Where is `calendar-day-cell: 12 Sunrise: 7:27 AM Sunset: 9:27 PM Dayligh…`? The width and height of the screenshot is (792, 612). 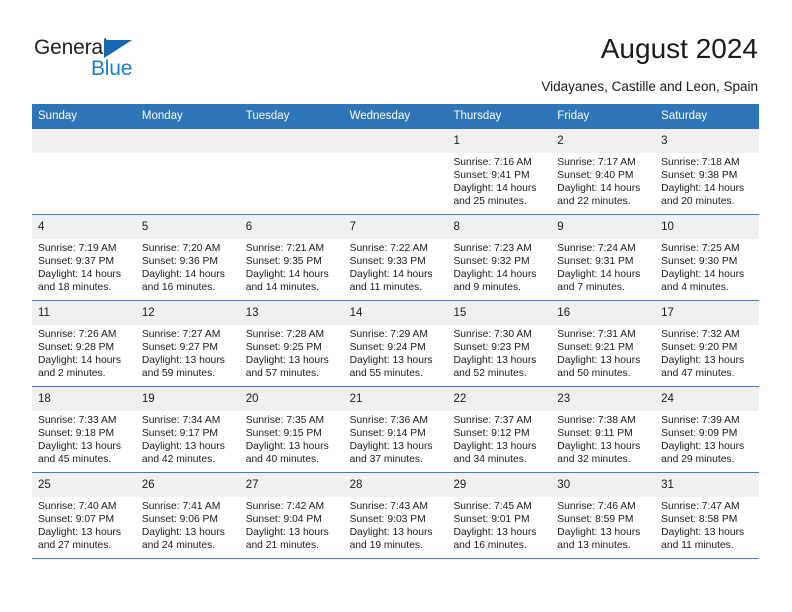 calendar-day-cell: 12 Sunrise: 7:27 AM Sunset: 9:27 PM Dayligh… is located at coordinates (187, 343).